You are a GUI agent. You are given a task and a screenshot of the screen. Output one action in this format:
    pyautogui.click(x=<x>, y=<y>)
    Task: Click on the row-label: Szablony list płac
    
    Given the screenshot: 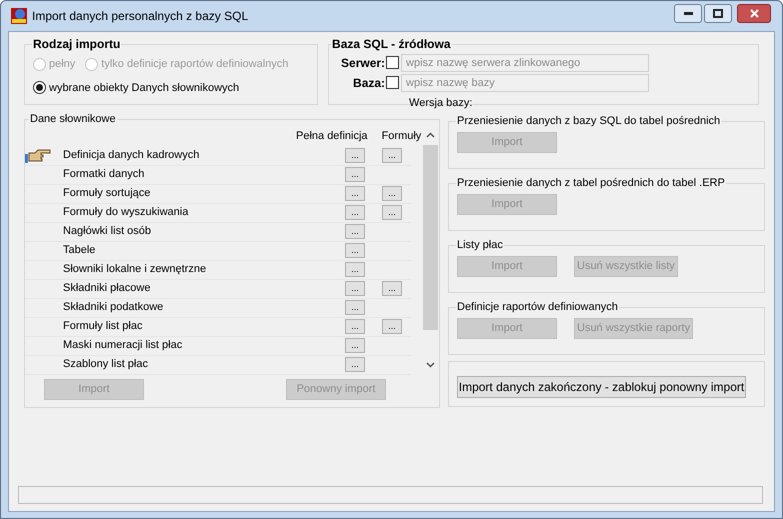 What is the action you would take?
    pyautogui.click(x=106, y=364)
    